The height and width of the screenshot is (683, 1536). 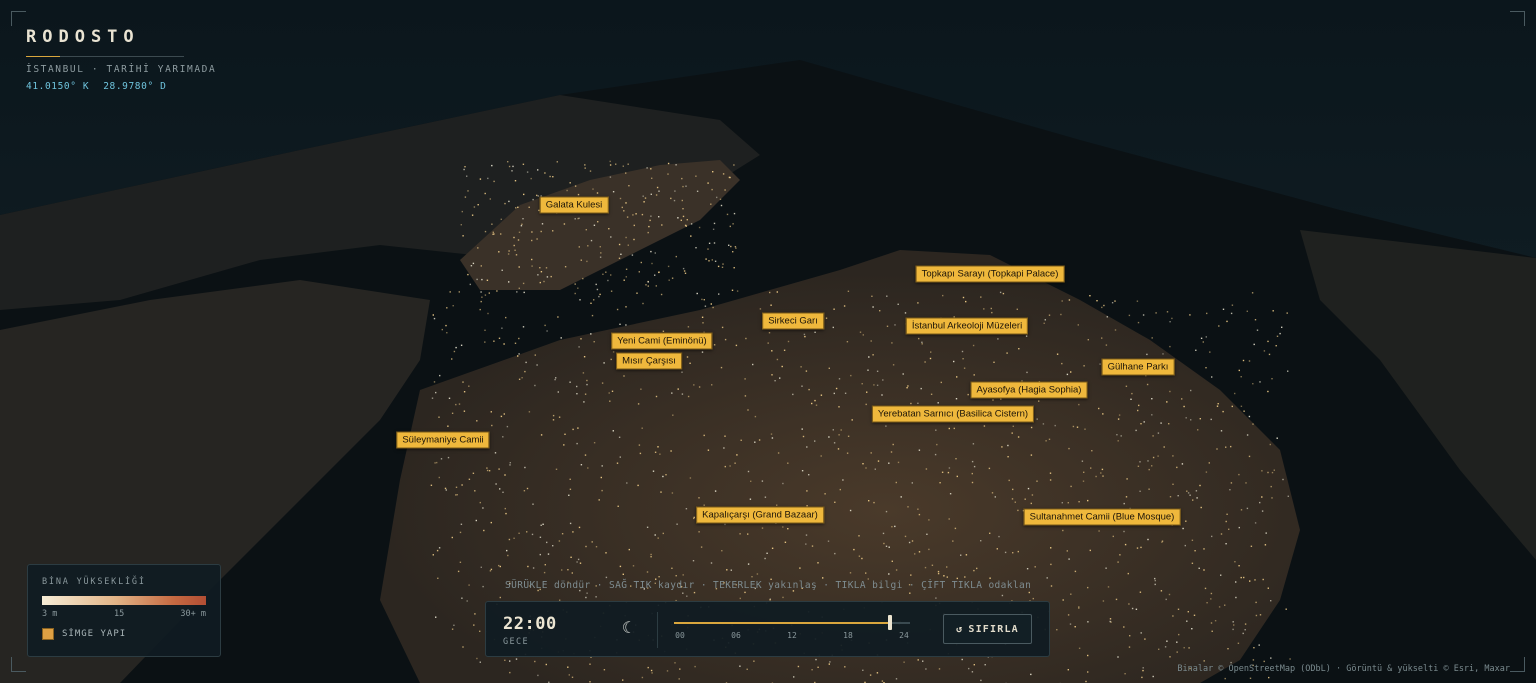 I want to click on landmark-spice-bazaar: Mısır Çarşısı, so click(x=649, y=361).